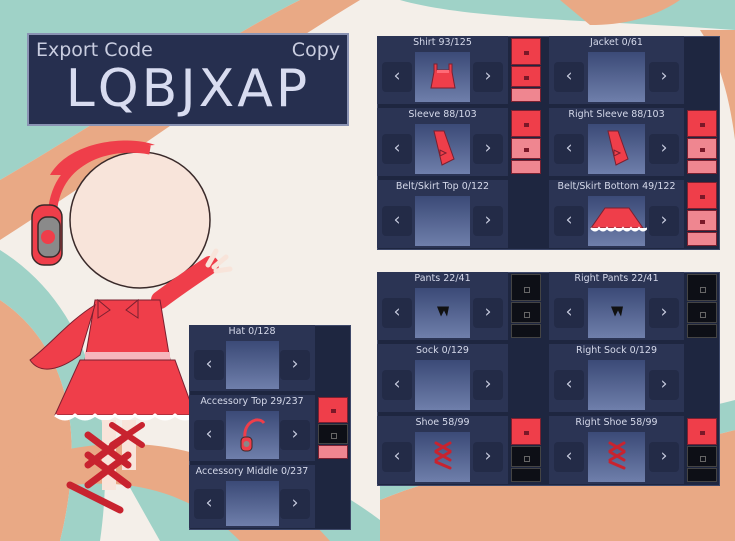  I want to click on slot-sleeve: Sleeve 88/103 ‹ ›, so click(460, 143).